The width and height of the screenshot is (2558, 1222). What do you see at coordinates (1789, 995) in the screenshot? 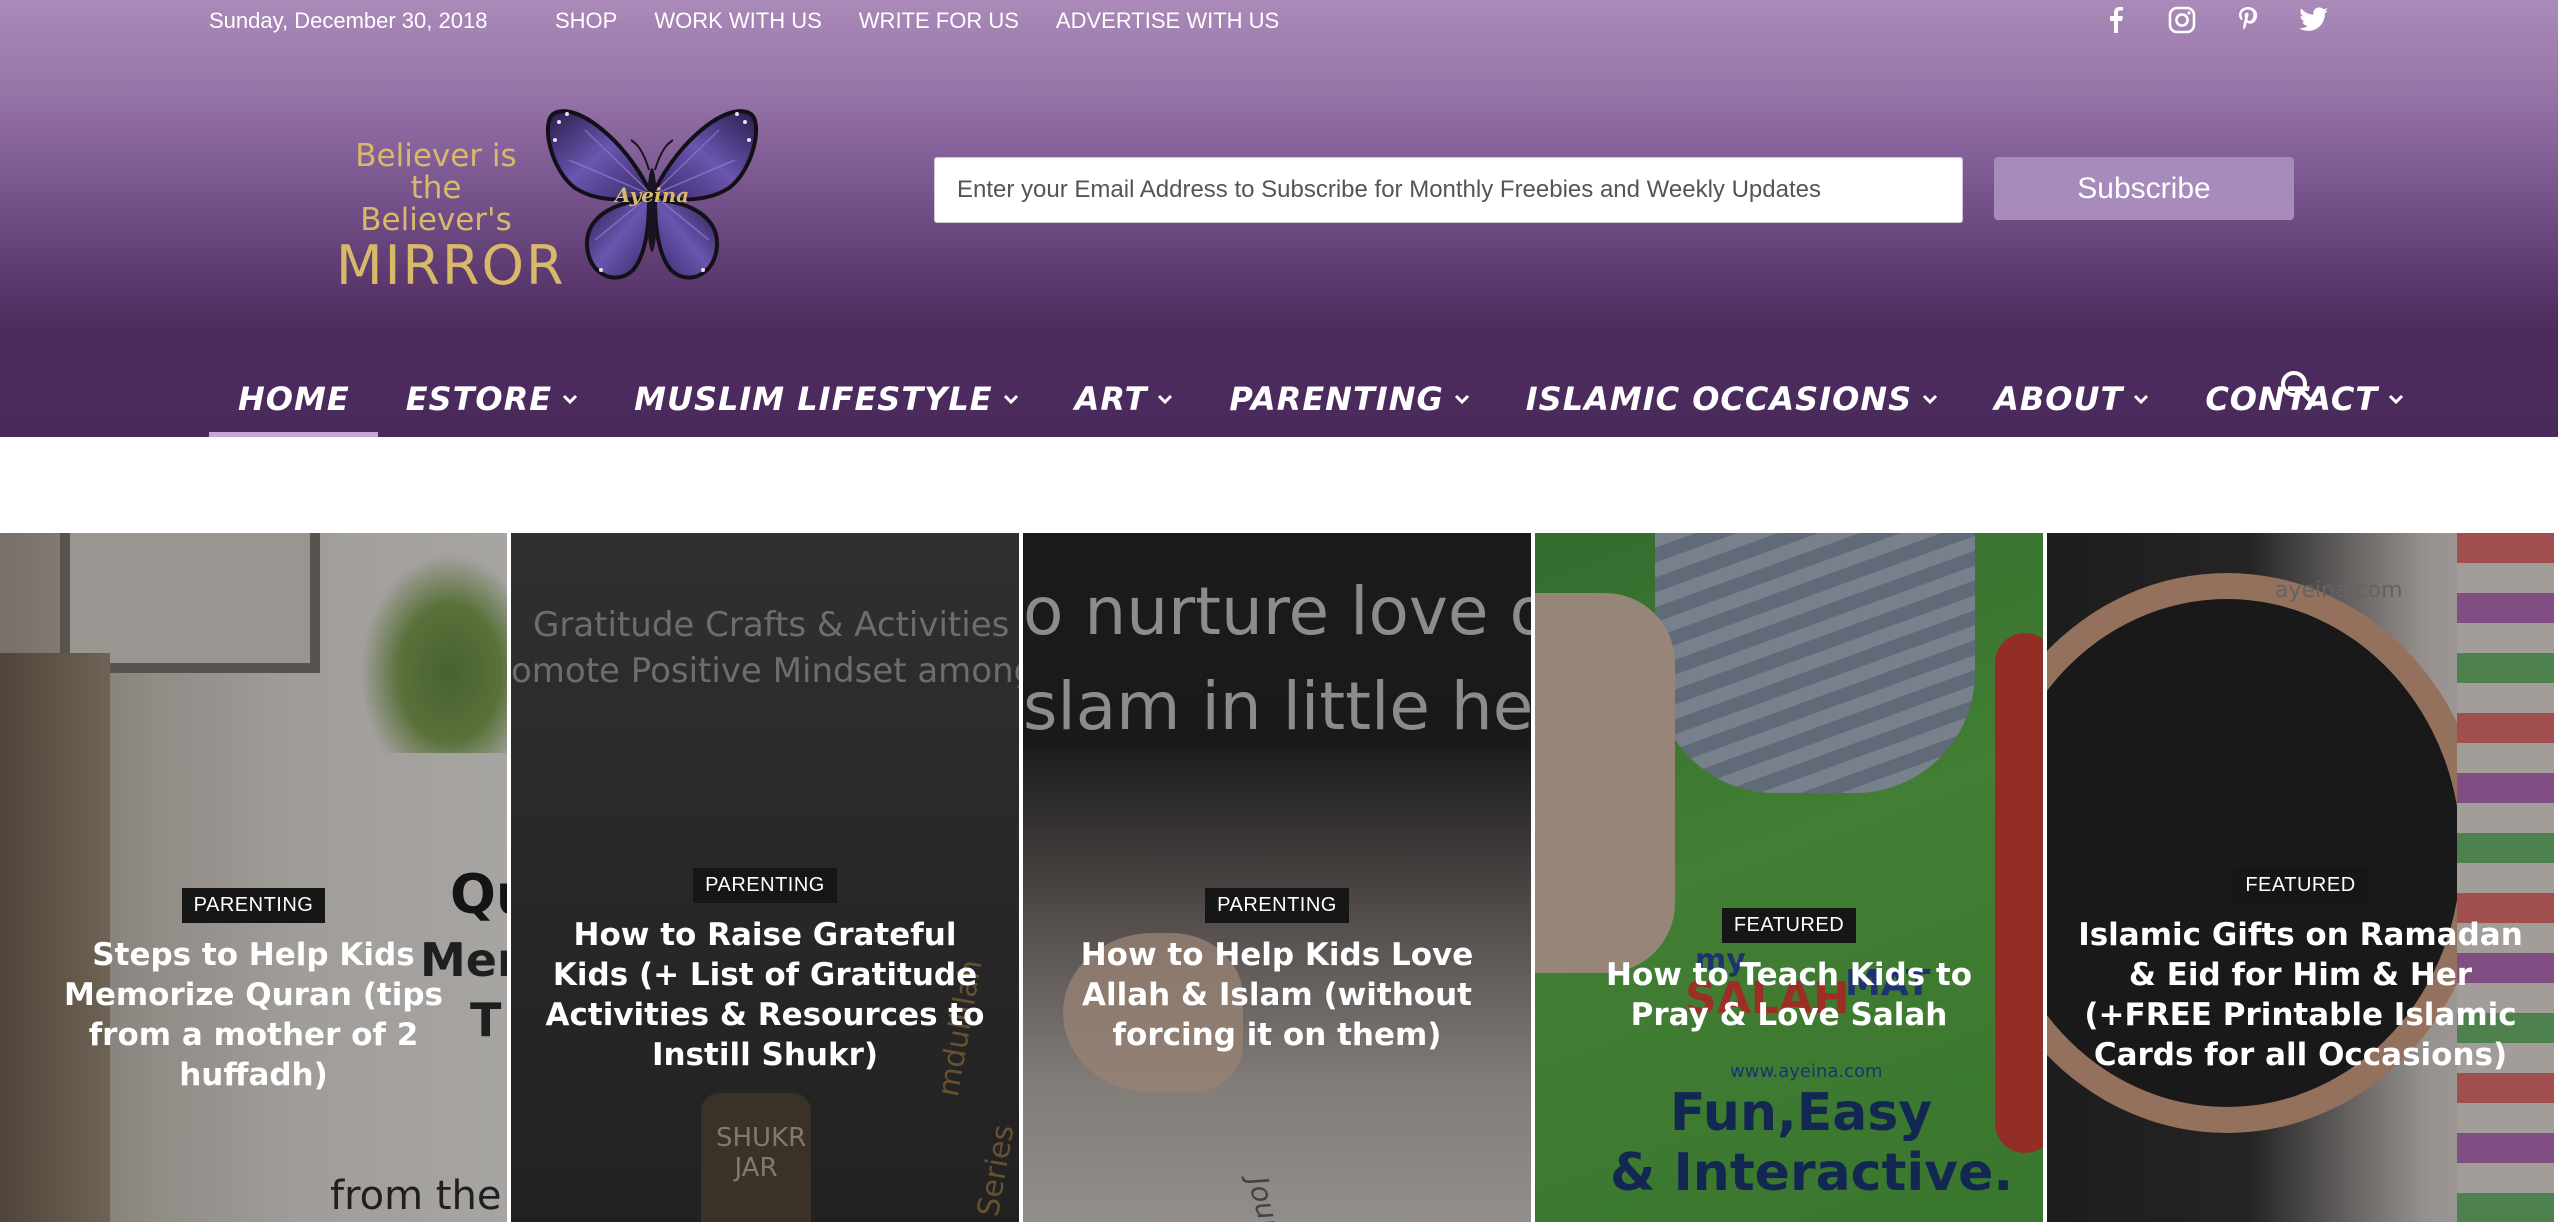
I see `post-title: How to Teach Kids to Pray & Love Salah` at bounding box center [1789, 995].